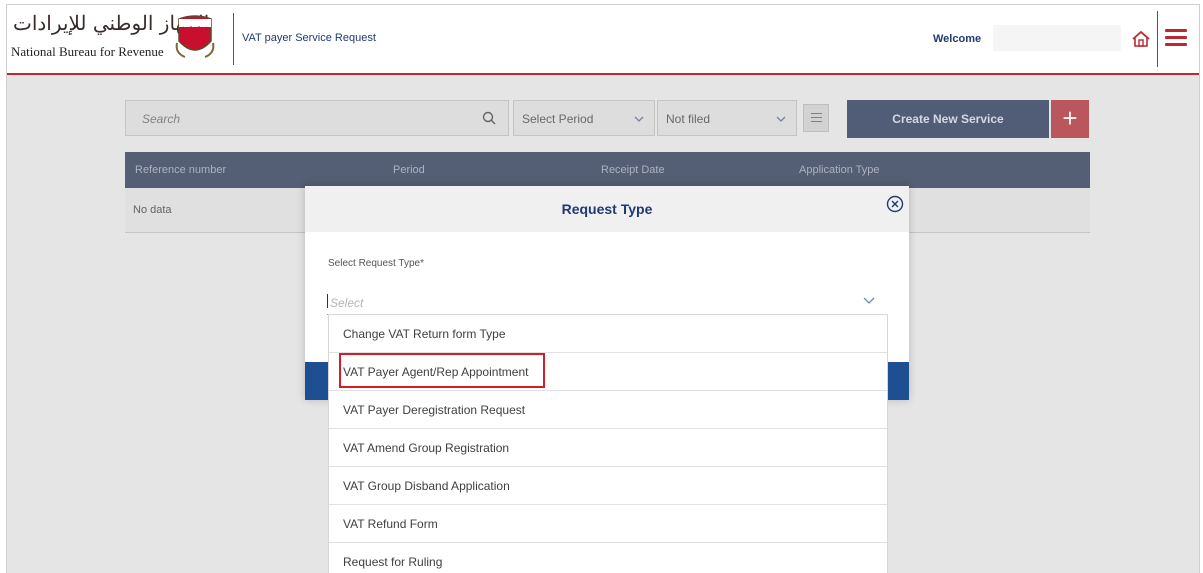 Image resolution: width=1203 pixels, height=573 pixels. What do you see at coordinates (1176, 38) in the screenshot?
I see `hamburger-menu-icon` at bounding box center [1176, 38].